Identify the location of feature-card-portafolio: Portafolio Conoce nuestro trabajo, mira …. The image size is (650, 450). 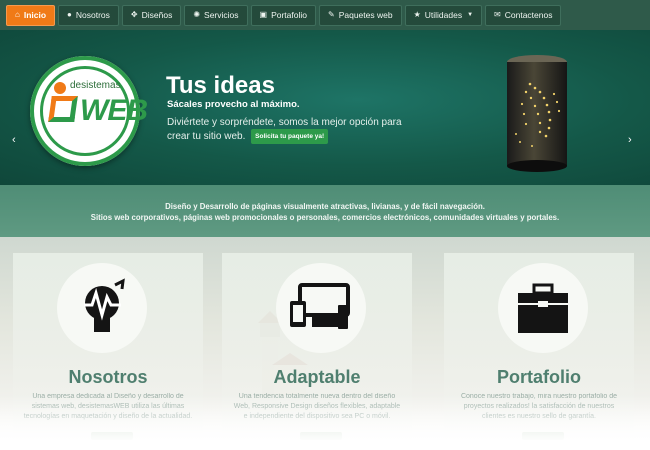
(539, 351).